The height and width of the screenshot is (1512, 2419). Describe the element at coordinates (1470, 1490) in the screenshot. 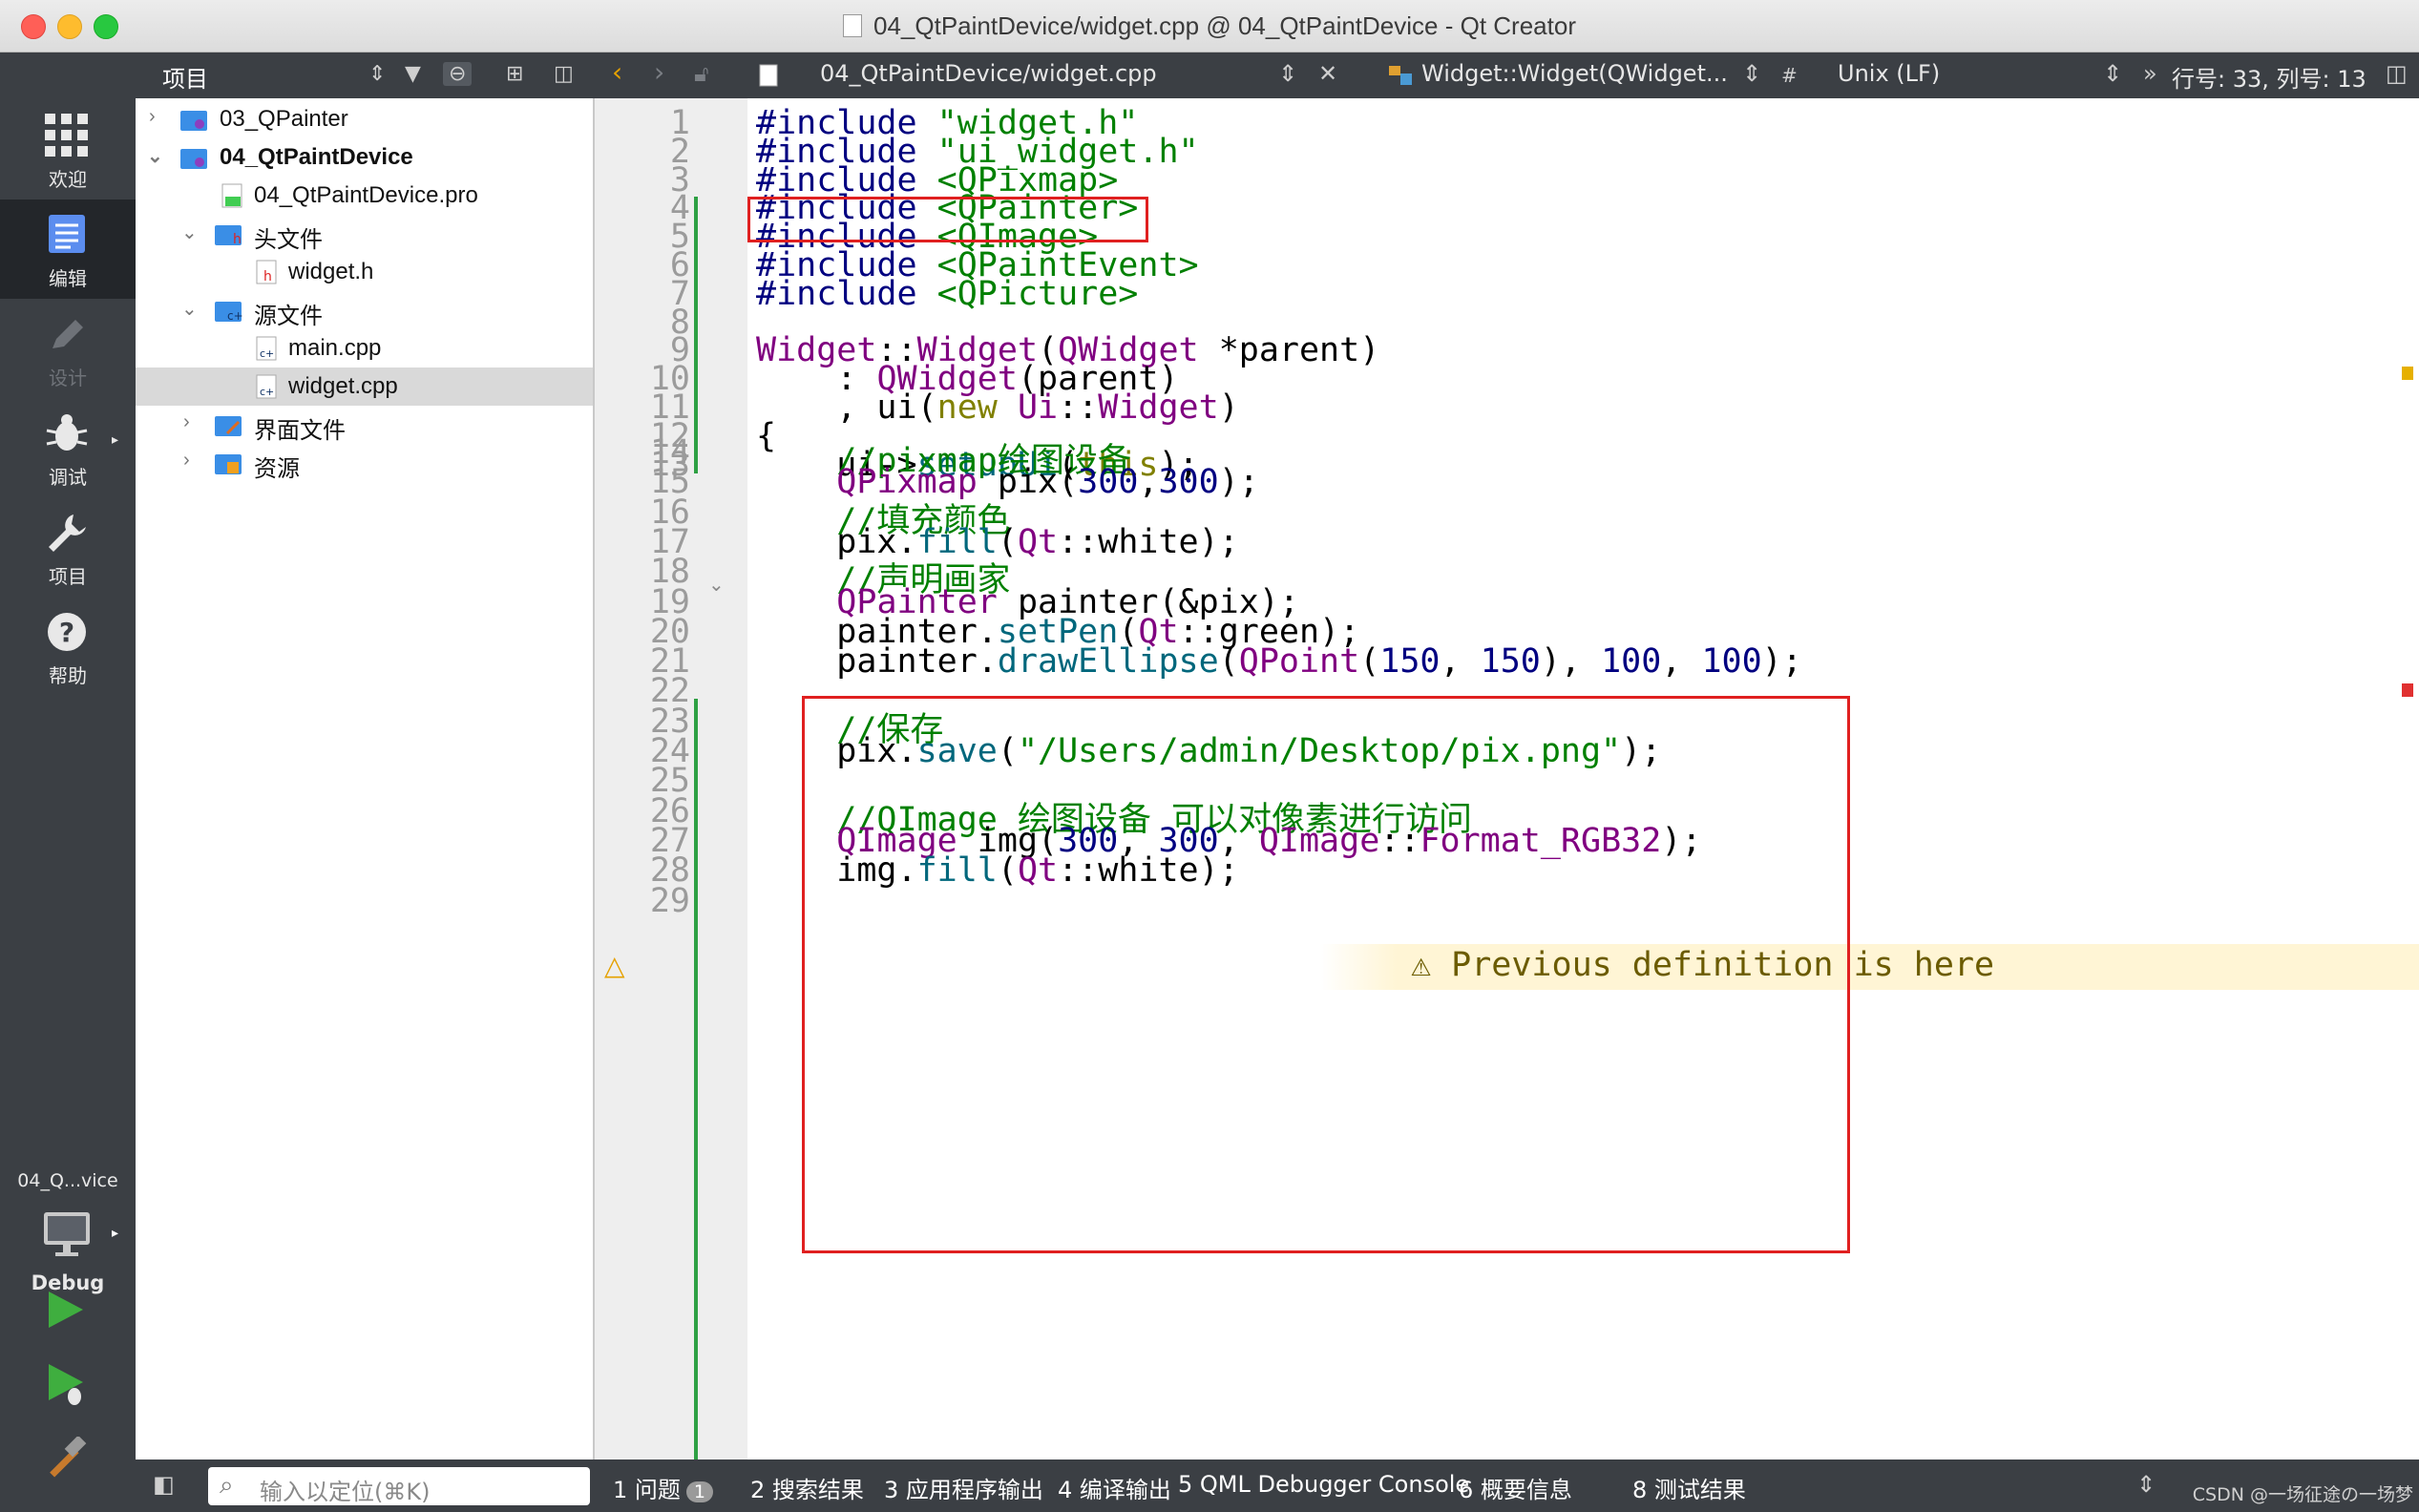

I see `tab-number: 6` at that location.